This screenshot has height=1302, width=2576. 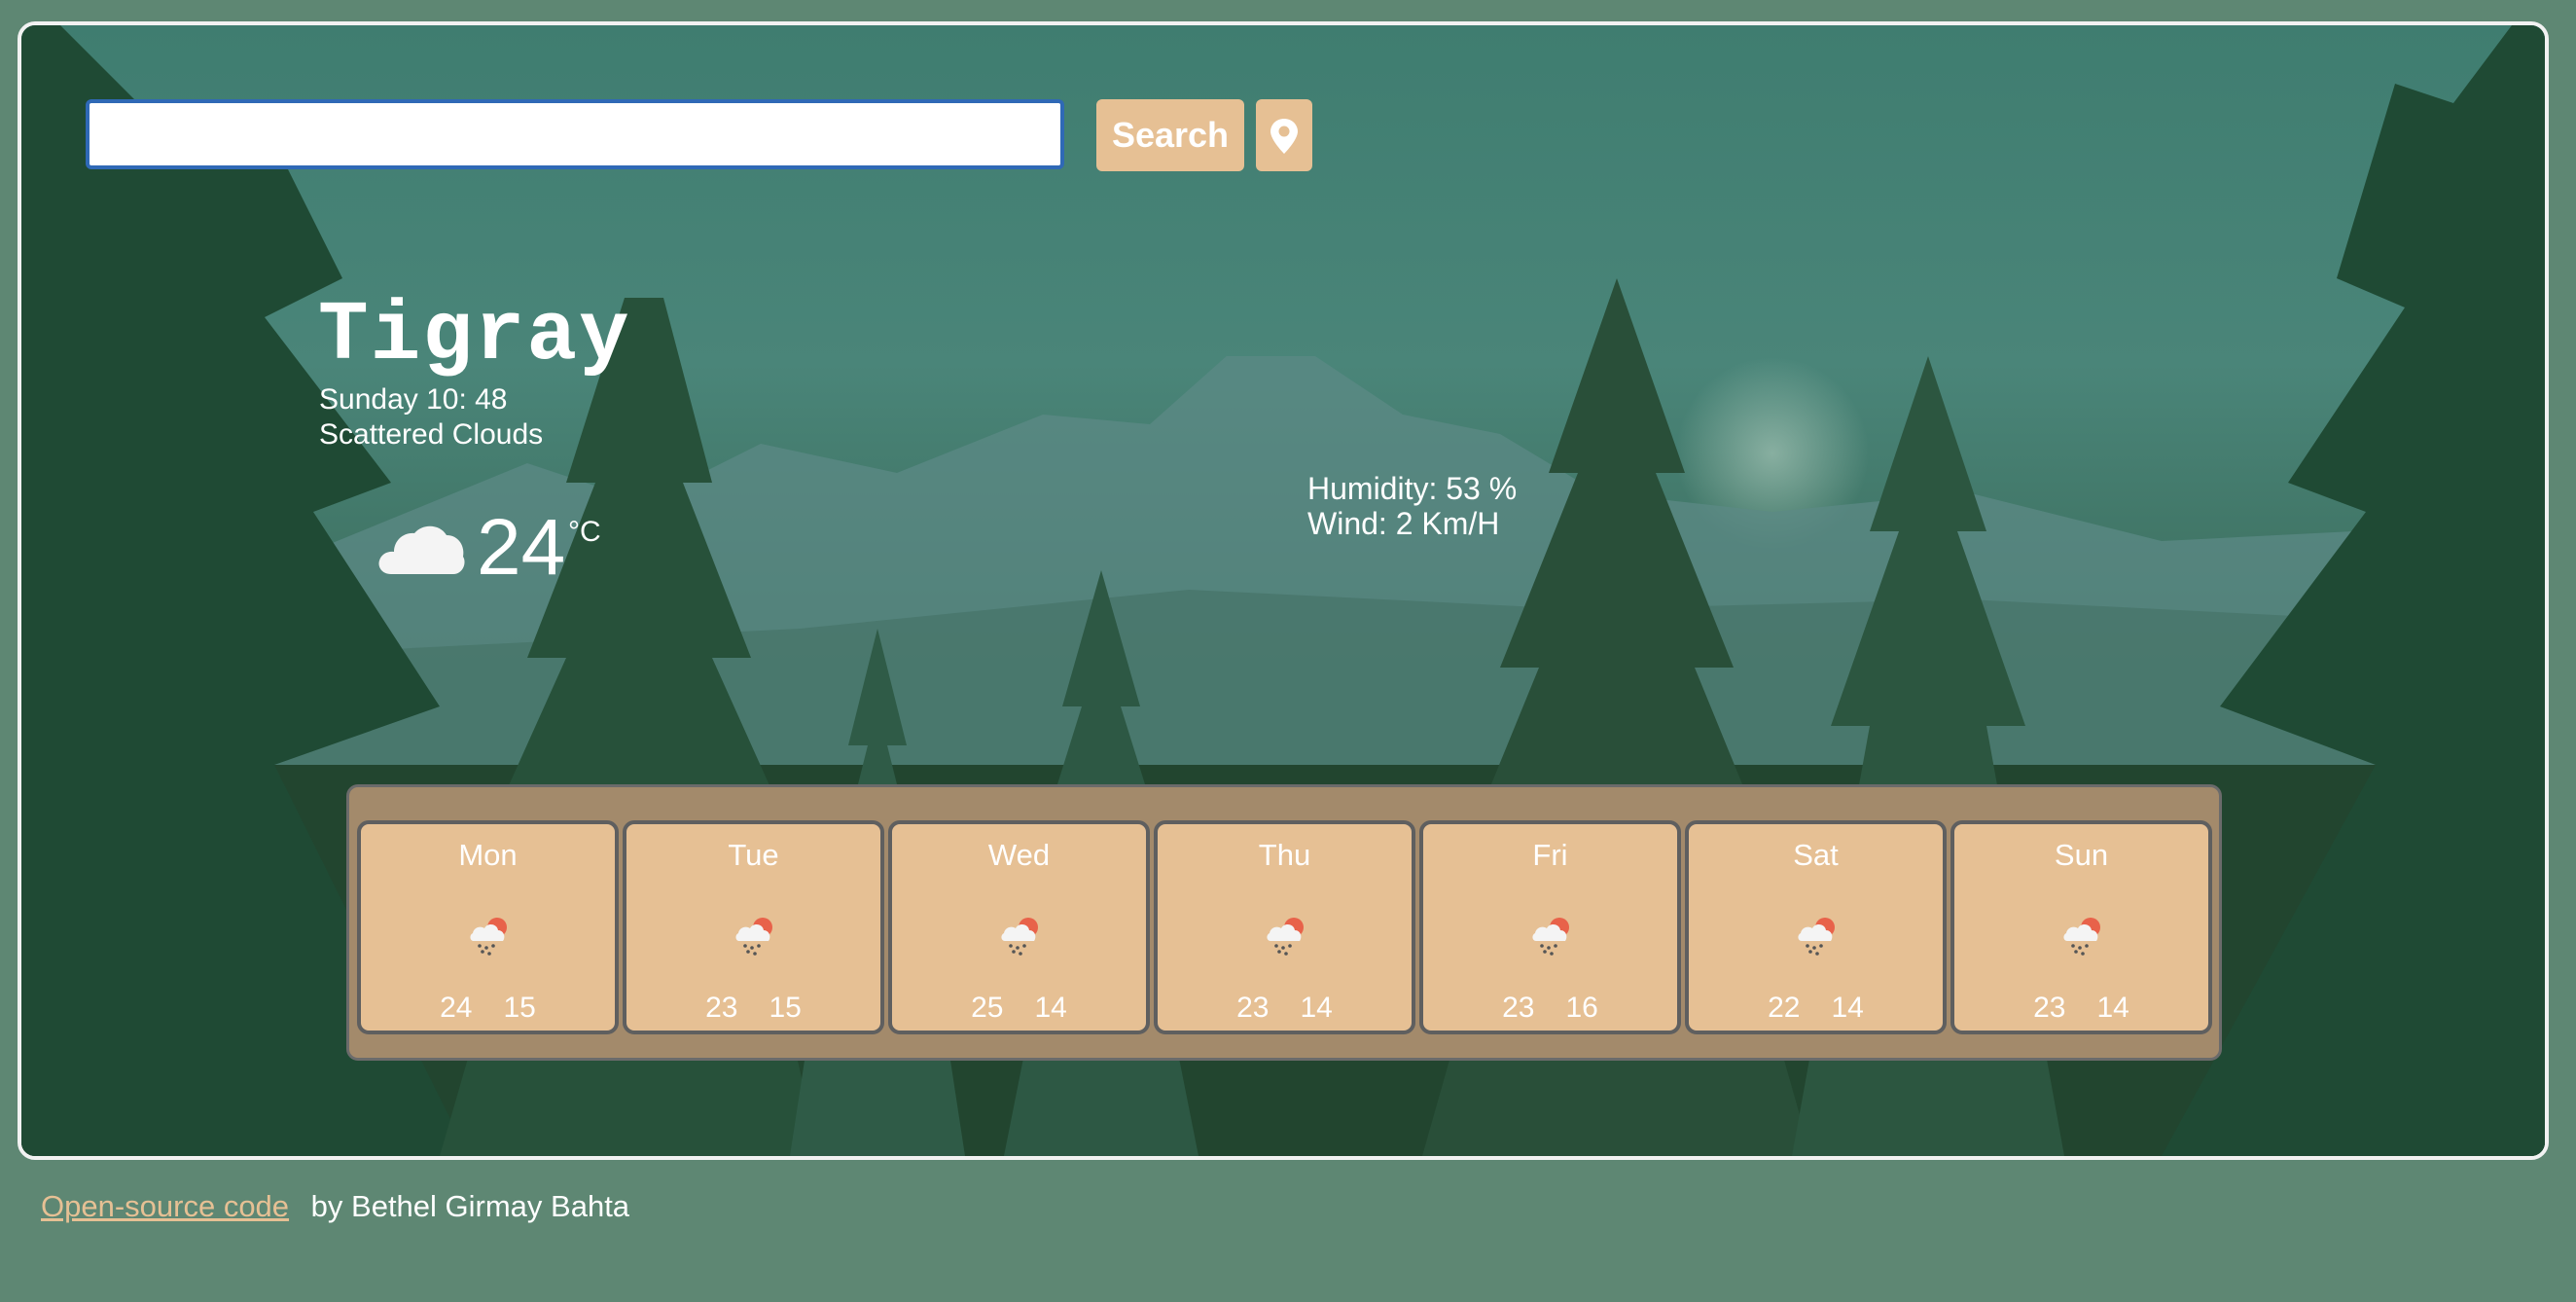 What do you see at coordinates (1019, 855) in the screenshot?
I see `forecast-day-name: Wed` at bounding box center [1019, 855].